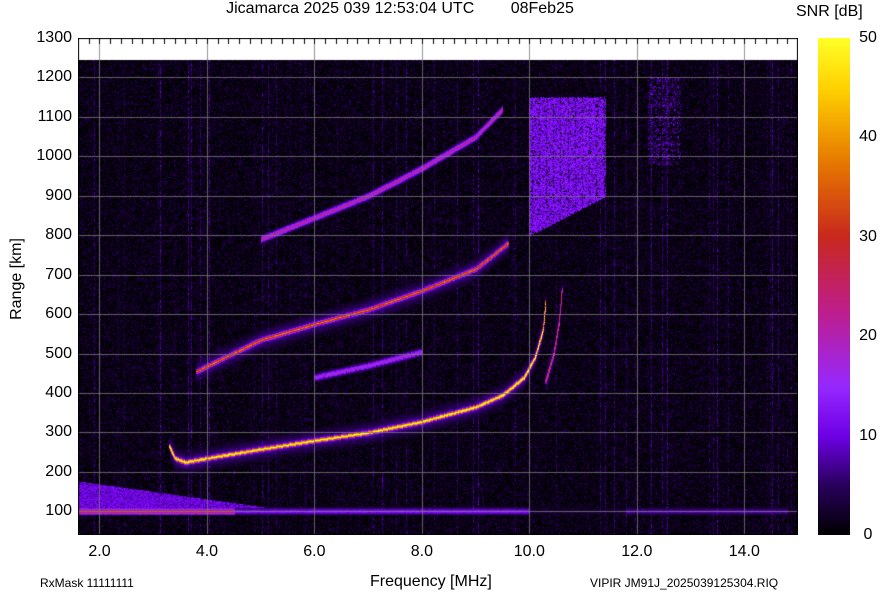 The height and width of the screenshot is (595, 884). What do you see at coordinates (58, 195) in the screenshot?
I see `y-tick-label: 900` at bounding box center [58, 195].